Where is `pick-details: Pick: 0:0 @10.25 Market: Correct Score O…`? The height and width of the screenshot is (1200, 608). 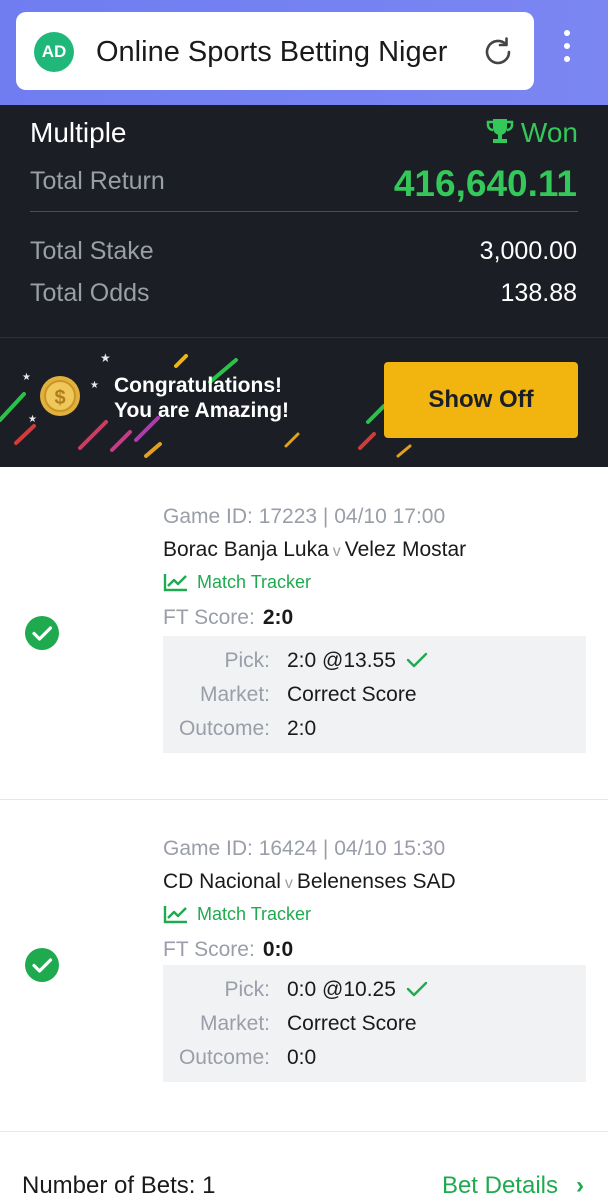 pick-details: Pick: 0:0 @10.25 Market: Correct Score O… is located at coordinates (374, 1023).